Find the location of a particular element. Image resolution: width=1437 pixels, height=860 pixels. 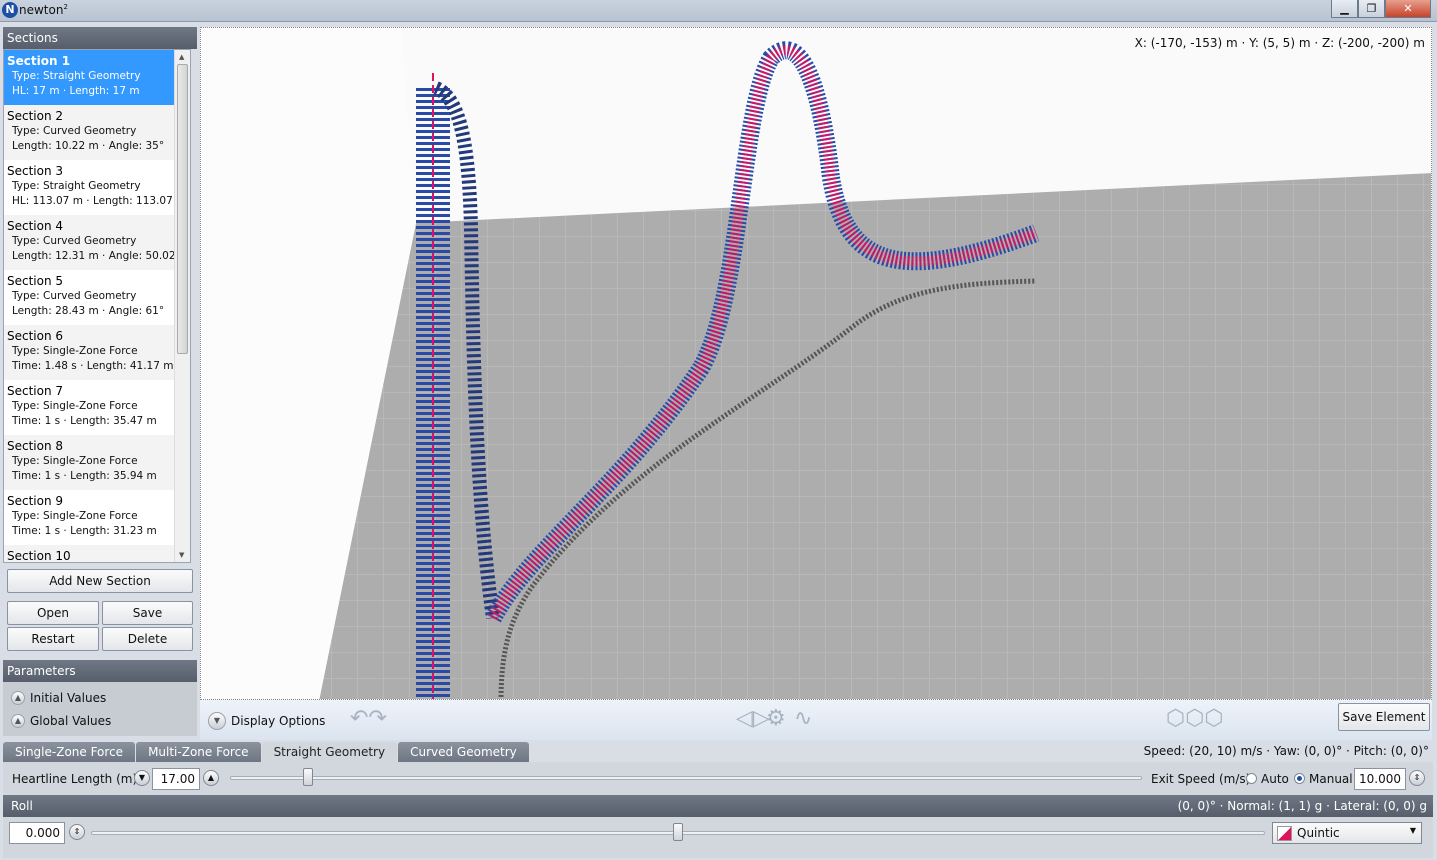

add-new-section-button: Add New Section is located at coordinates (100, 581).